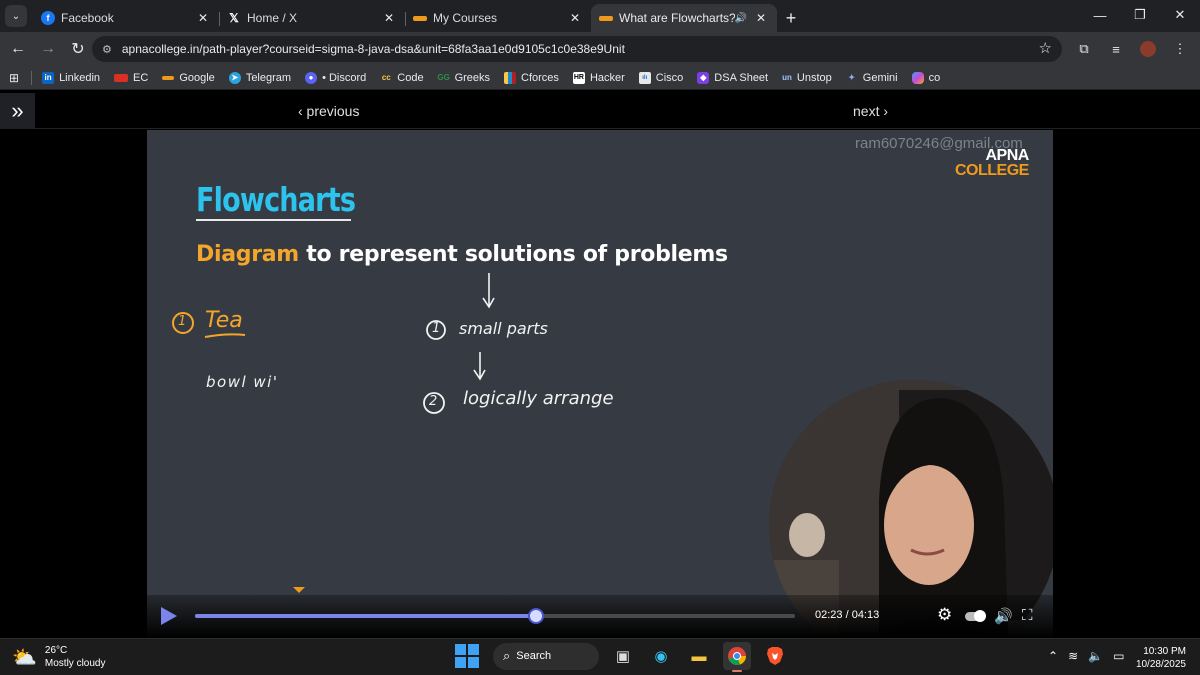 Image resolution: width=1200 pixels, height=675 pixels. I want to click on note-item1-number: 1, so click(436, 328).